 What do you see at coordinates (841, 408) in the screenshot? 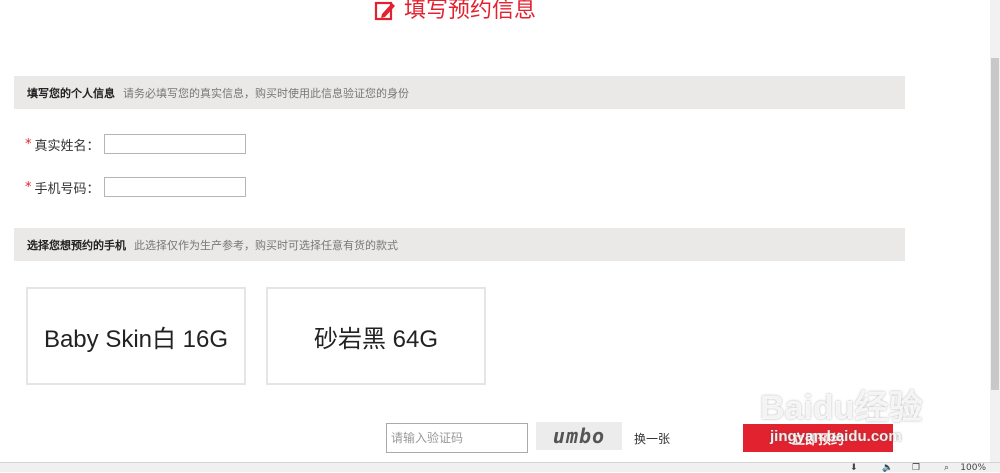
I see `baidu-watermark: Baidu经验` at bounding box center [841, 408].